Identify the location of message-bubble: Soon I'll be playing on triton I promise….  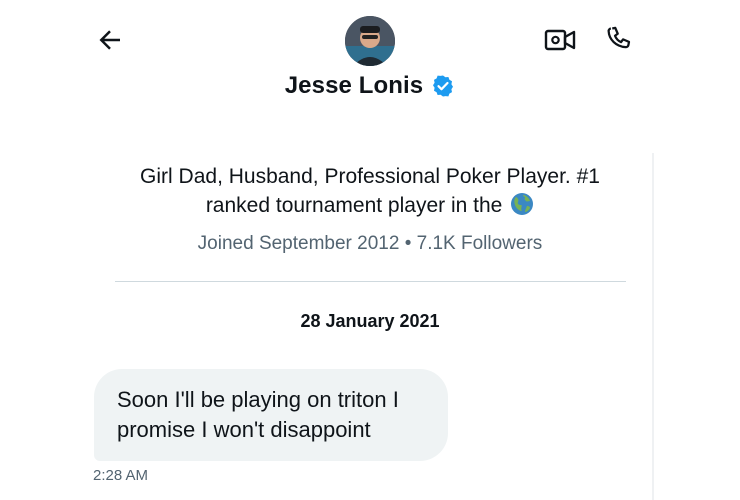
(271, 415).